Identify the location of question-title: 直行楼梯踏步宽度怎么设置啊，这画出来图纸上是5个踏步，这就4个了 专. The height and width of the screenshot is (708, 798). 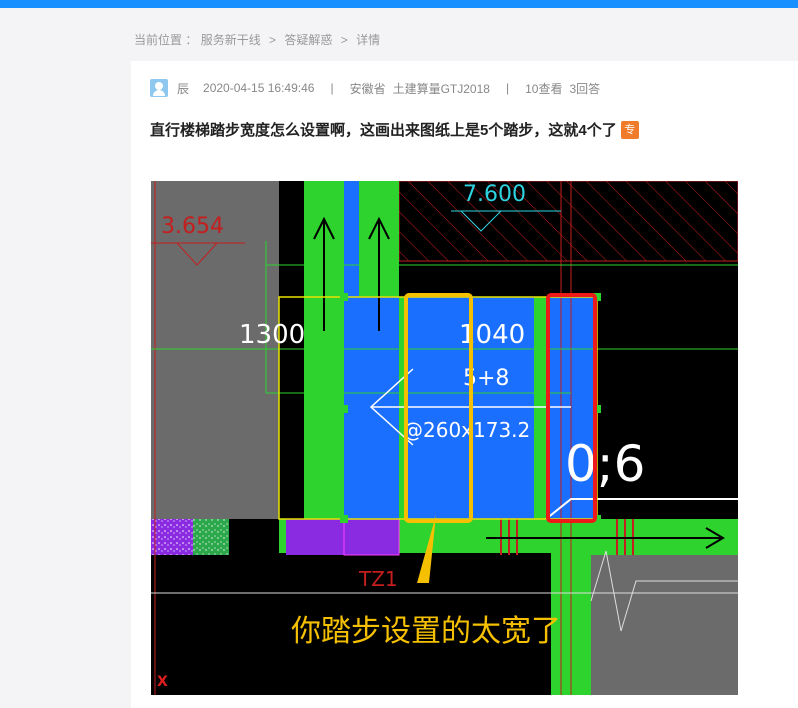
(394, 129).